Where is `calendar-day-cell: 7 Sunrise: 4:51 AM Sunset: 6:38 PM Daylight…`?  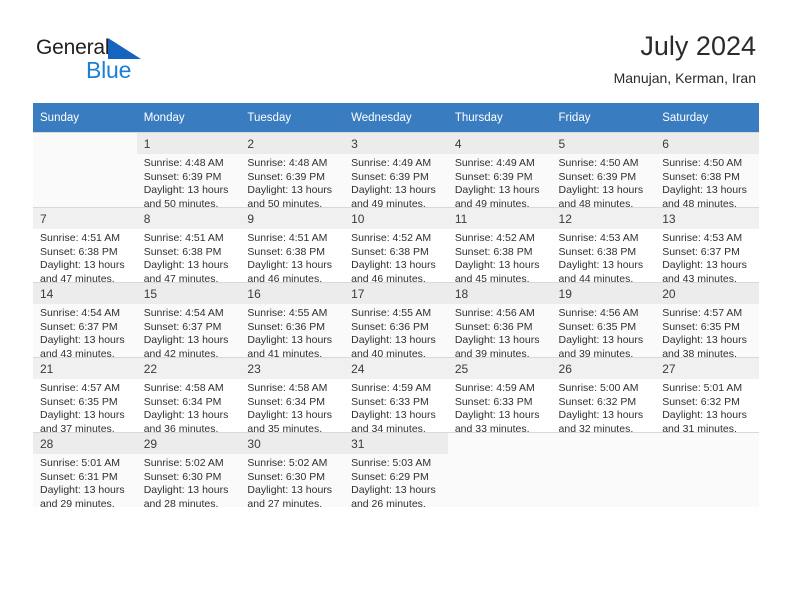 calendar-day-cell: 7 Sunrise: 4:51 AM Sunset: 6:38 PM Daylight… is located at coordinates (85, 246).